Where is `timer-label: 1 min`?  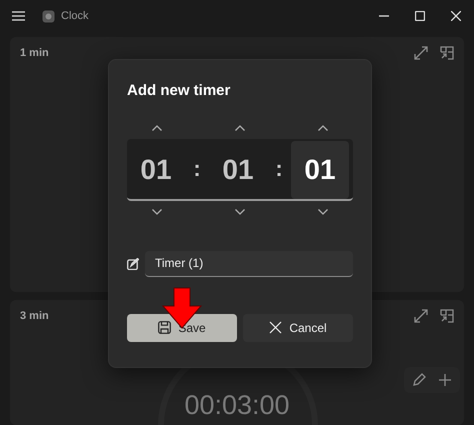
timer-label: 1 min is located at coordinates (34, 53).